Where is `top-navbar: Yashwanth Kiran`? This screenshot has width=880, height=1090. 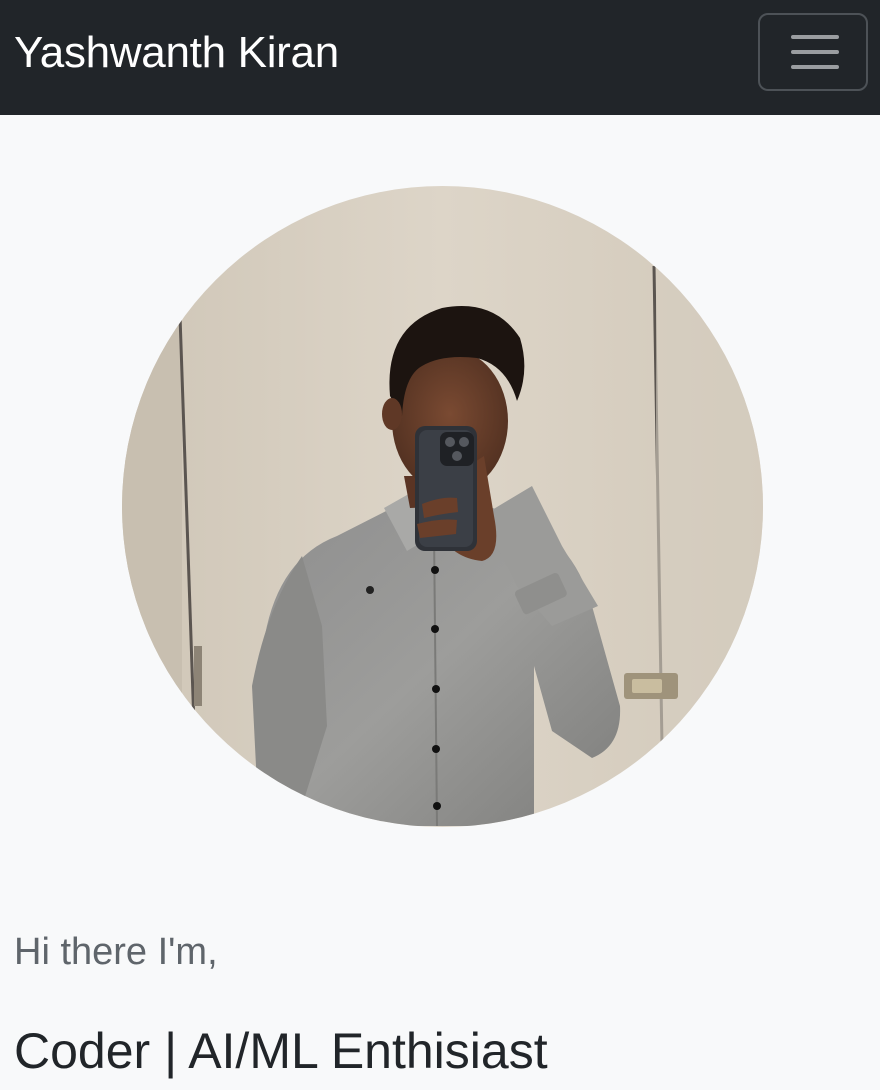
top-navbar: Yashwanth Kiran is located at coordinates (440, 57).